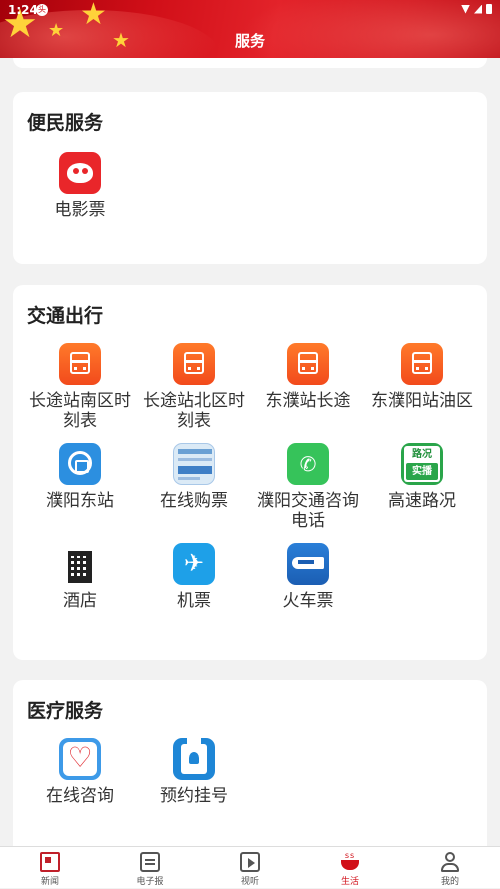 The width and height of the screenshot is (500, 889). What do you see at coordinates (250, 11) in the screenshot?
I see `status-bar: 1:24 头` at bounding box center [250, 11].